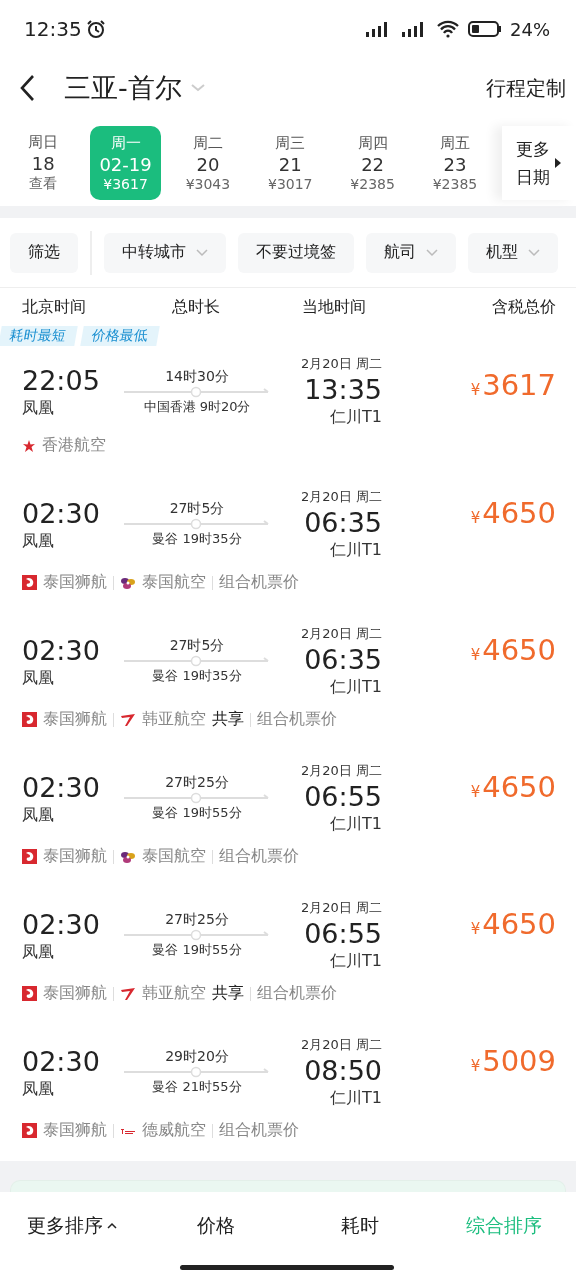 Image resolution: width=576 pixels, height=1280 pixels. What do you see at coordinates (533, 149) in the screenshot?
I see `more-dates-label: 更多` at bounding box center [533, 149].